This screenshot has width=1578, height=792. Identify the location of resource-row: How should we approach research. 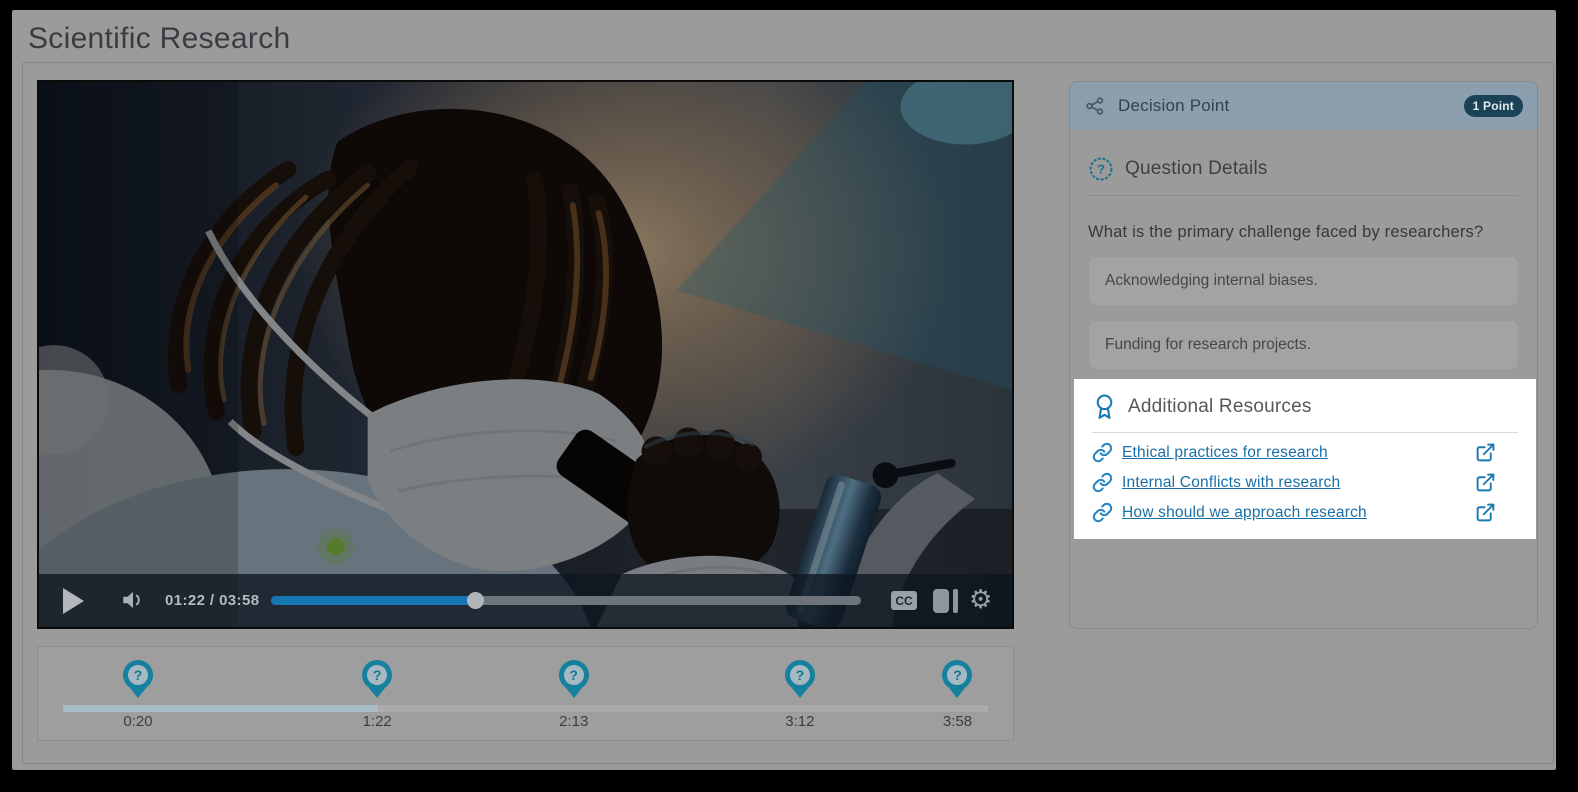
(1305, 512).